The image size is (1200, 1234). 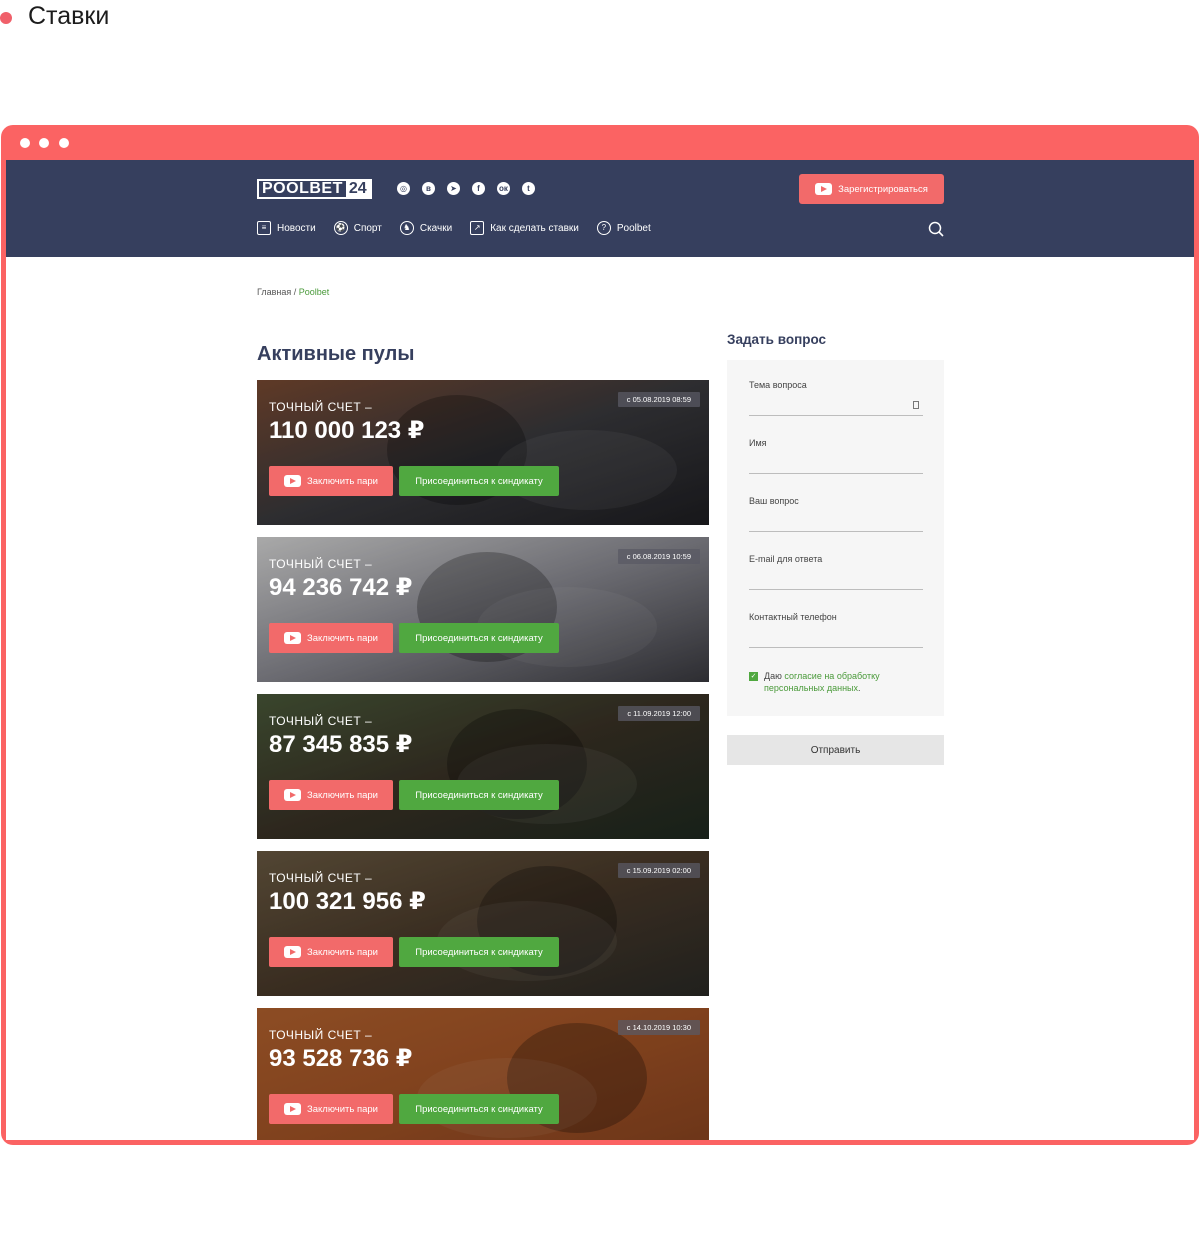 I want to click on form-field-4: E-mail для ответа, so click(x=836, y=572).